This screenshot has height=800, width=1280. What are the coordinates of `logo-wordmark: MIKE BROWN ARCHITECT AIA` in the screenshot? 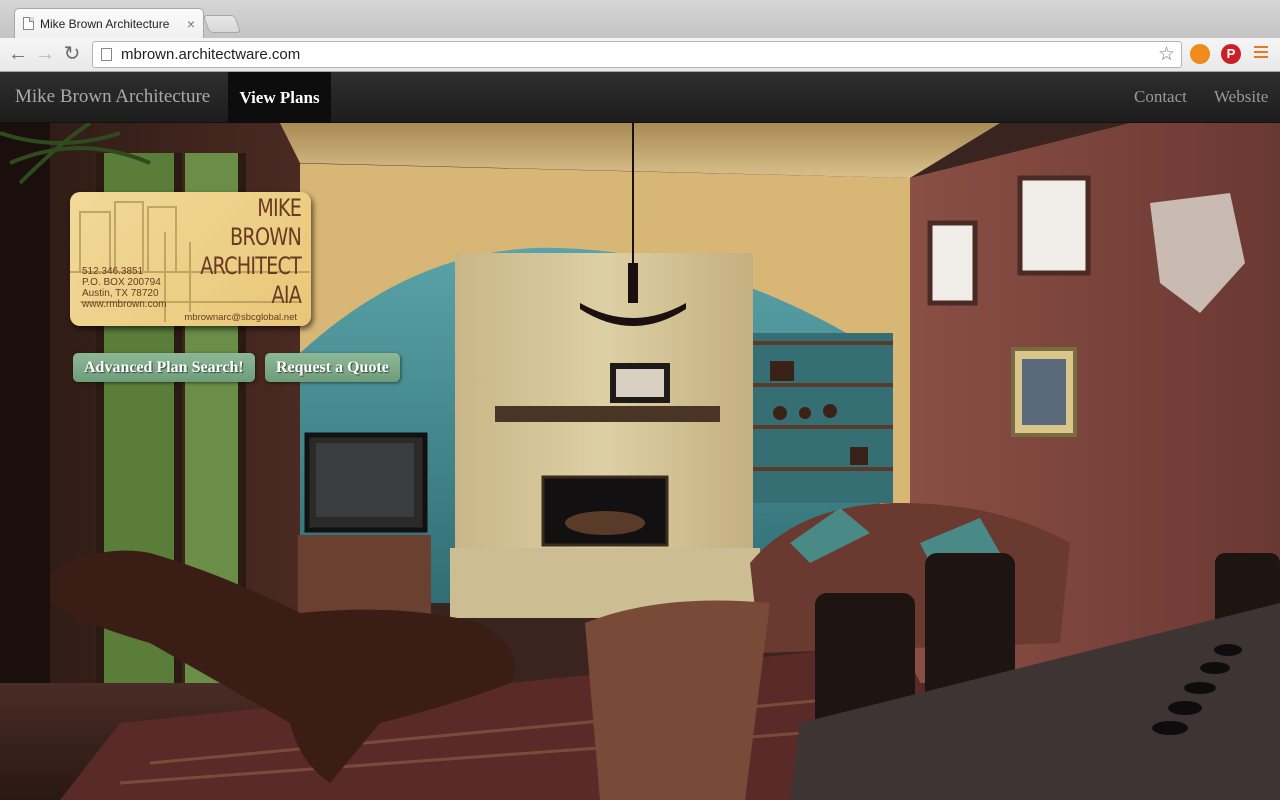 It's located at (251, 252).